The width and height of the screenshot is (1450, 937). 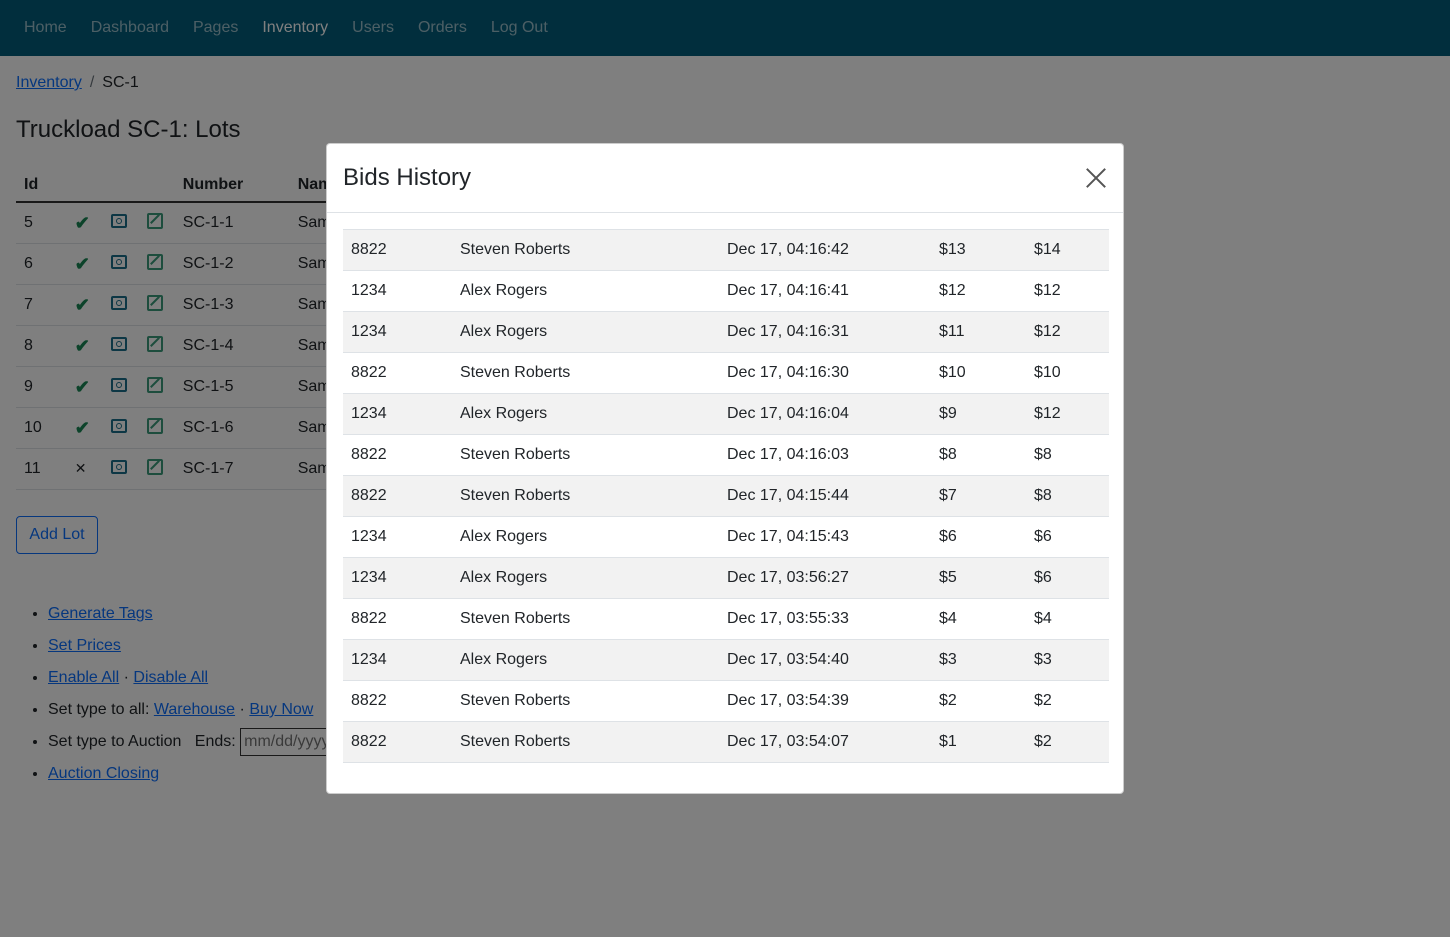 I want to click on bid-amount: $7, so click(x=978, y=496).